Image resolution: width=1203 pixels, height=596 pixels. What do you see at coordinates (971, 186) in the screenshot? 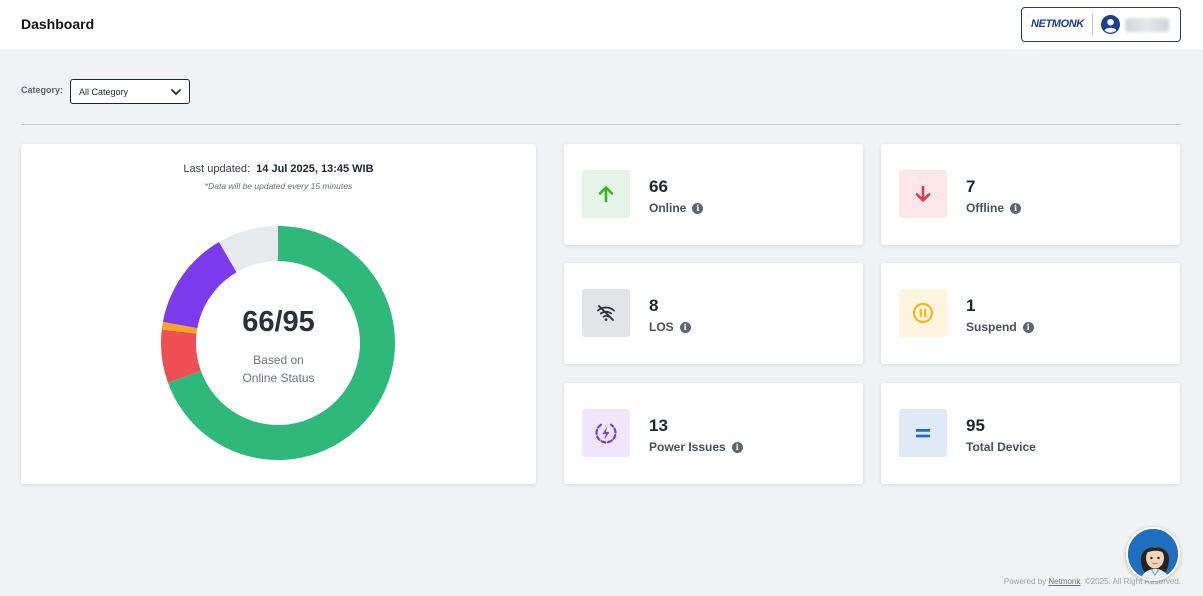
I see `stat-value: 7` at bounding box center [971, 186].